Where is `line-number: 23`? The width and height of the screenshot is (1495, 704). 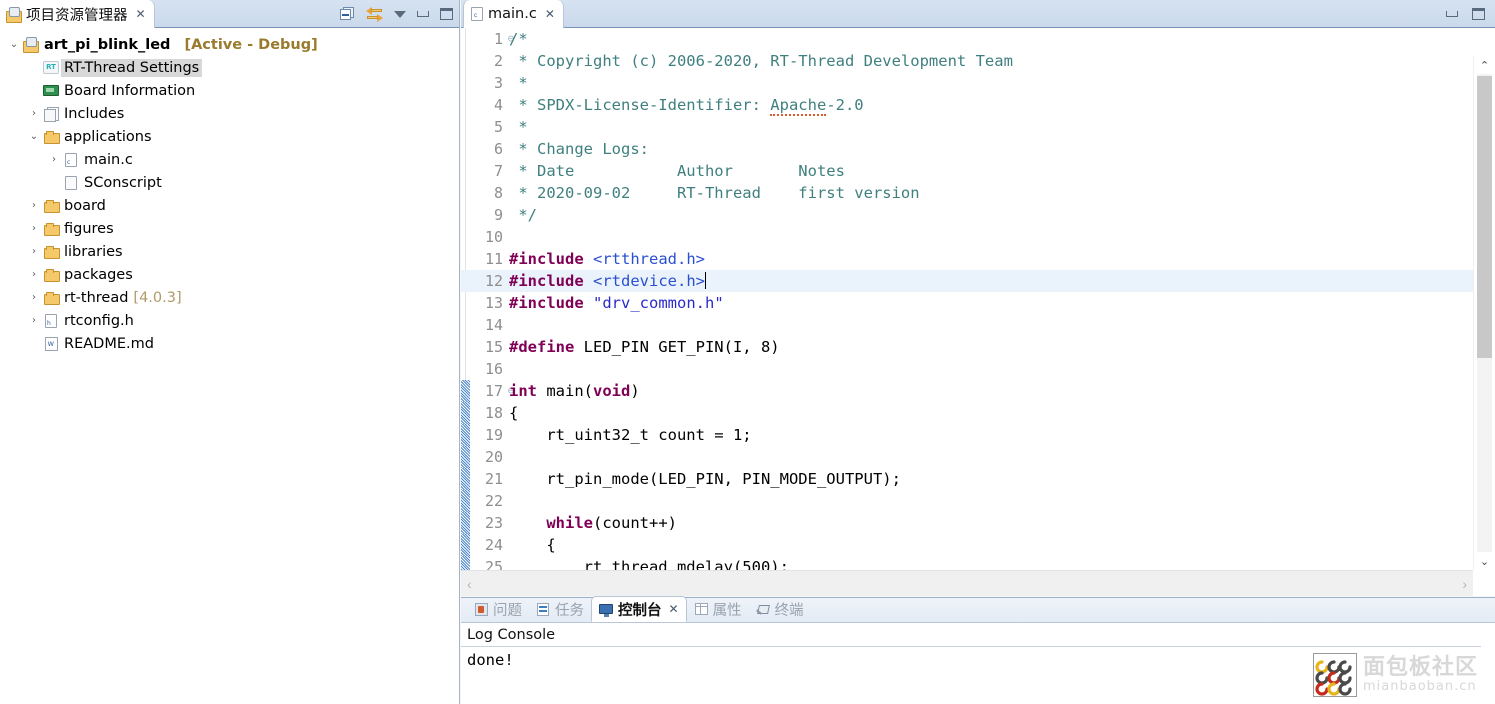
line-number: 23 is located at coordinates (493, 523).